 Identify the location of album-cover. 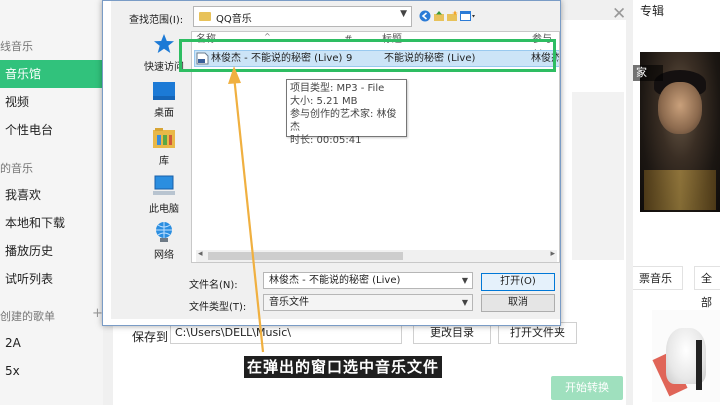
(686, 356).